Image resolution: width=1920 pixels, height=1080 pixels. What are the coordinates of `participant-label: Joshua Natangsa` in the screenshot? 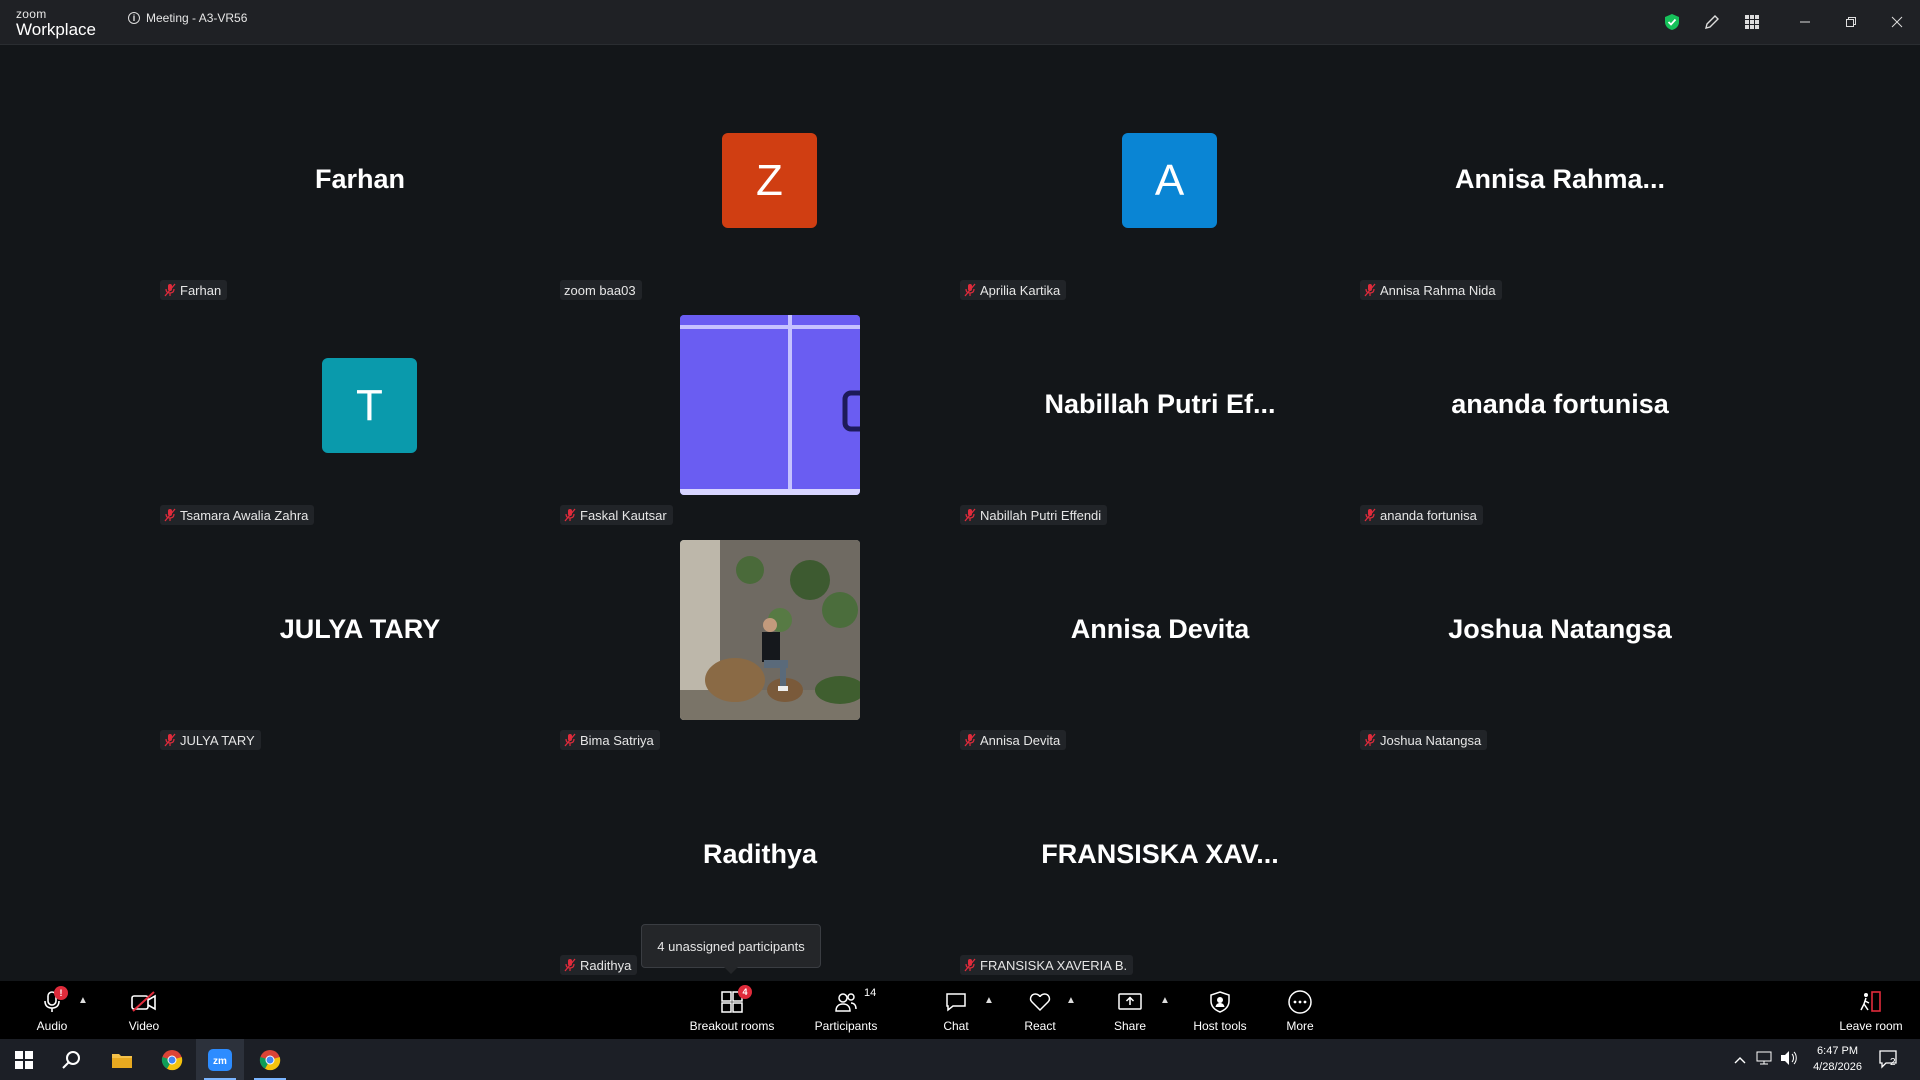 It's located at (1424, 740).